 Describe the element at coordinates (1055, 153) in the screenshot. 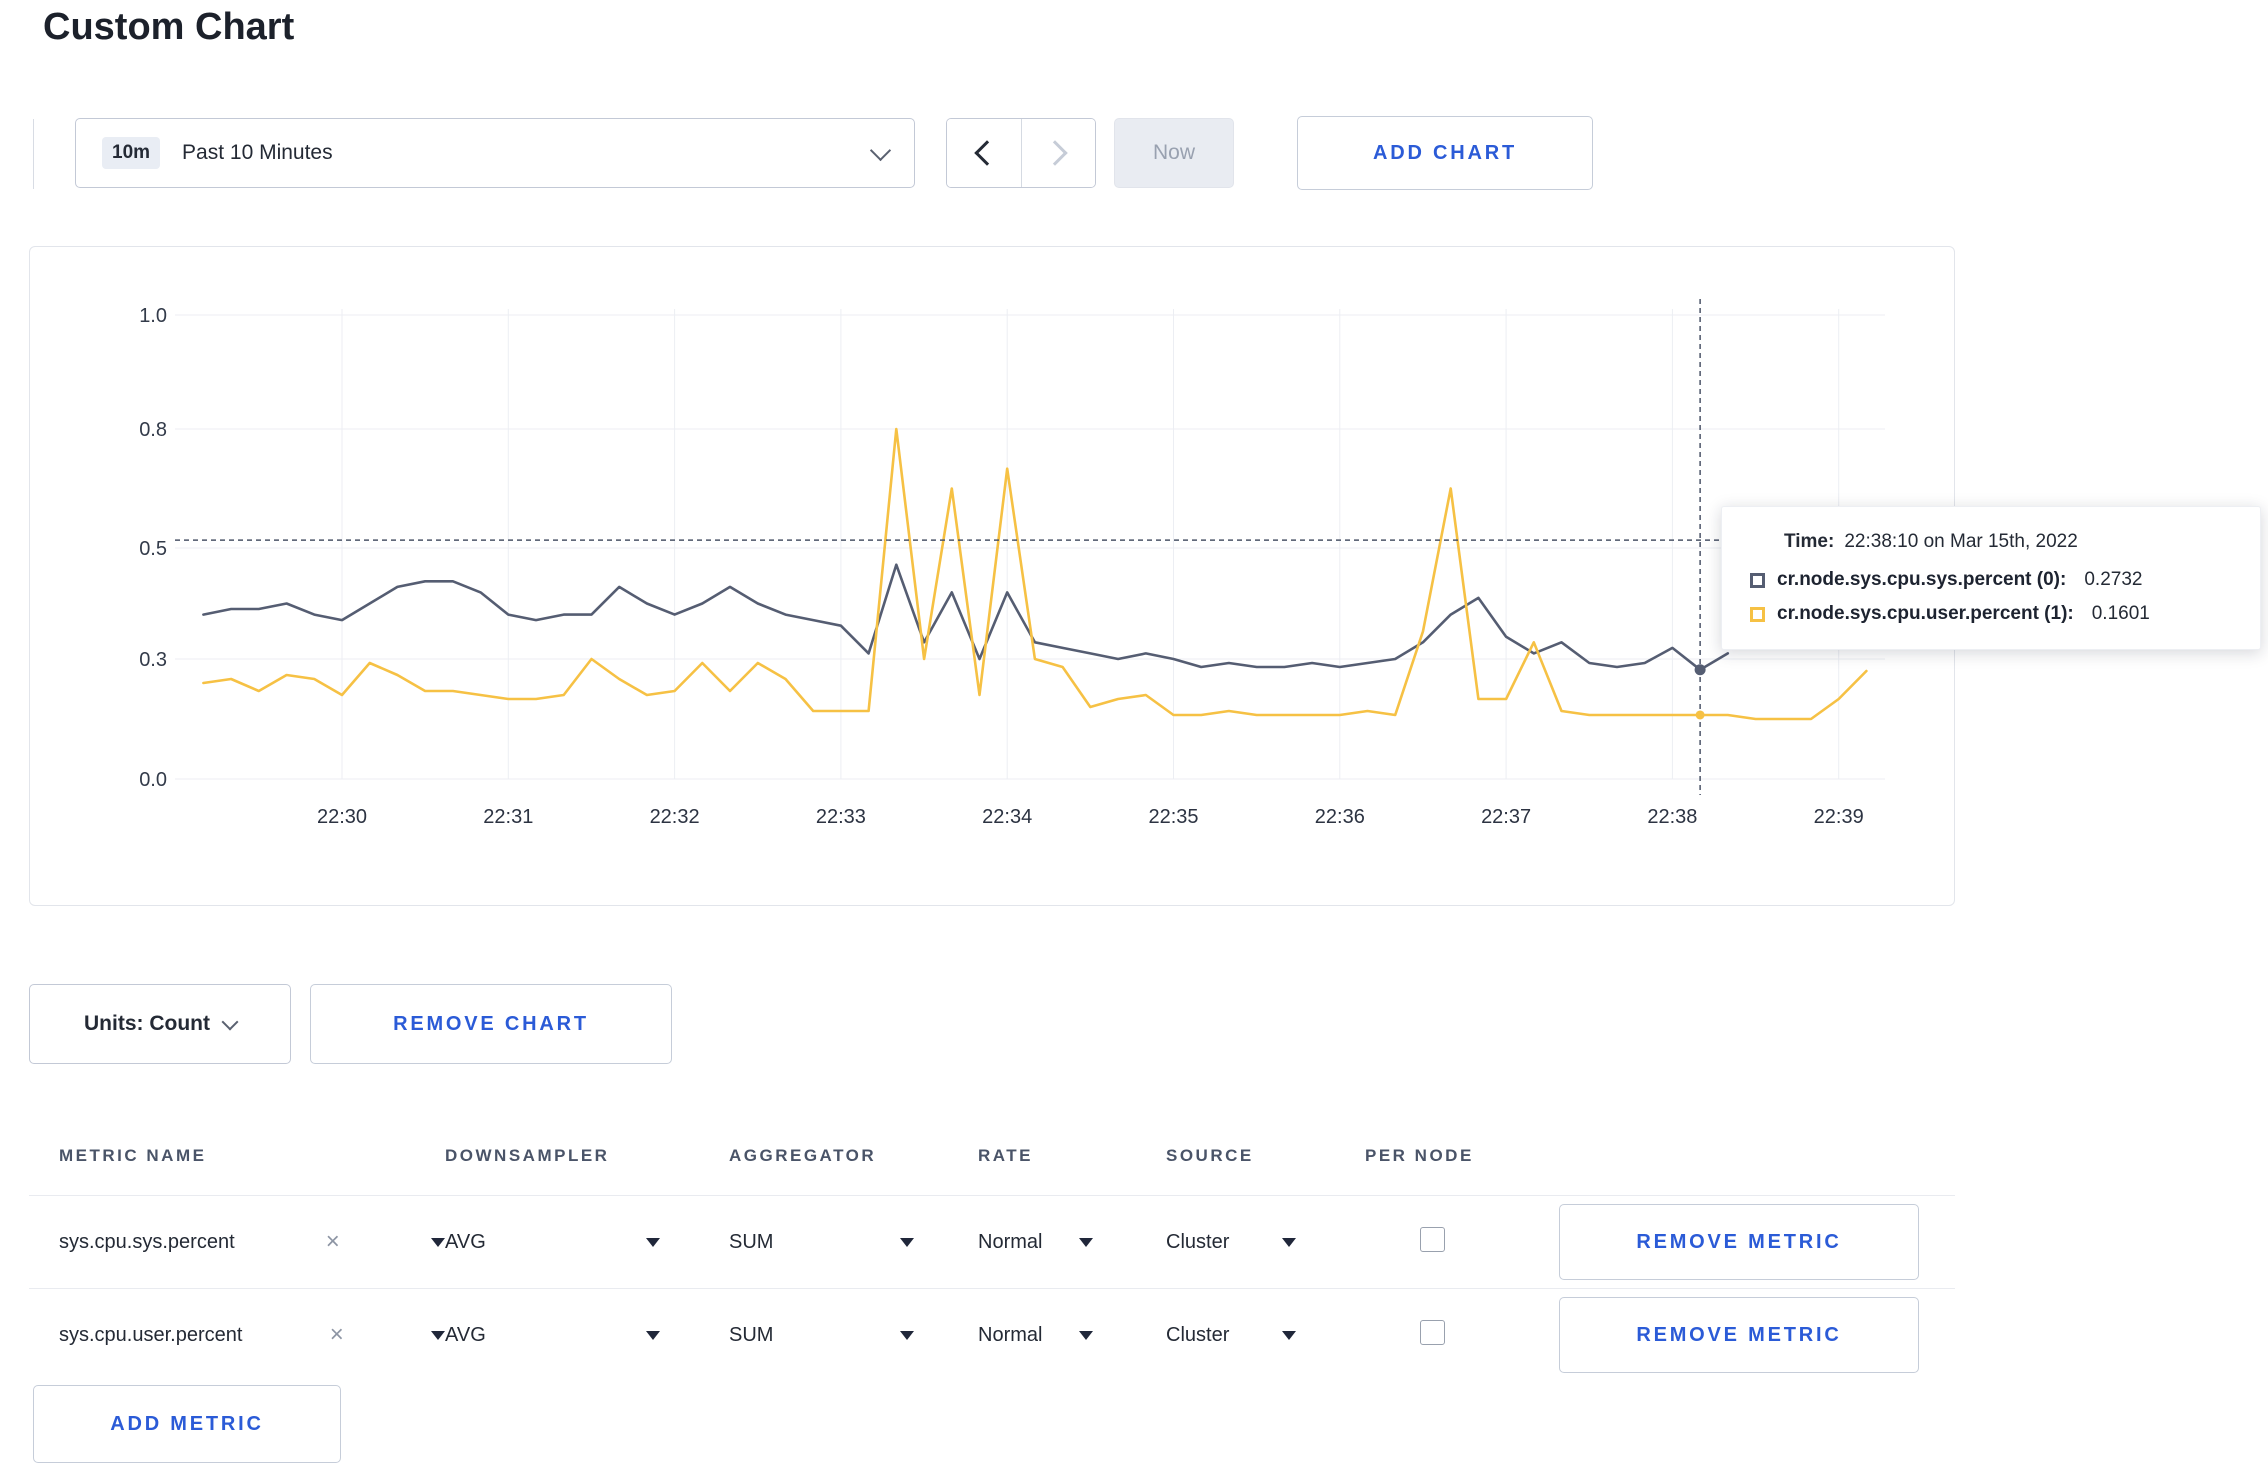

I see `chevron-right-icon` at that location.